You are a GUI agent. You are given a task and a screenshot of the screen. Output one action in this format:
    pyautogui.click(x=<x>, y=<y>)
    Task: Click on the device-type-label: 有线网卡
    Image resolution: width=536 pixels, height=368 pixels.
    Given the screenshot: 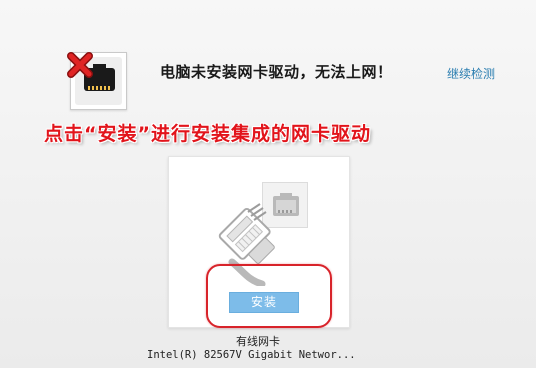 What is the action you would take?
    pyautogui.click(x=258, y=341)
    